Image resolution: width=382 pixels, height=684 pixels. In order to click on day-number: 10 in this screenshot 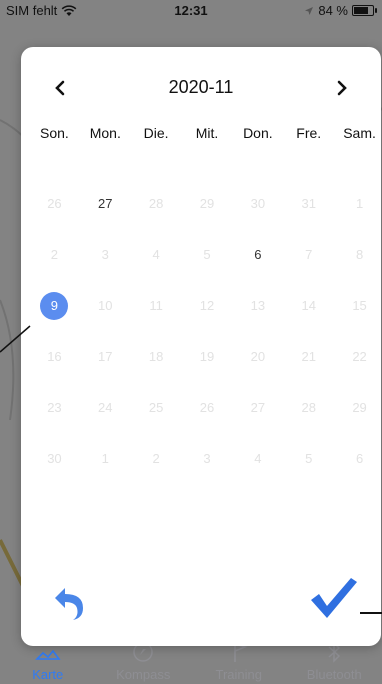, I will do `click(105, 305)`.